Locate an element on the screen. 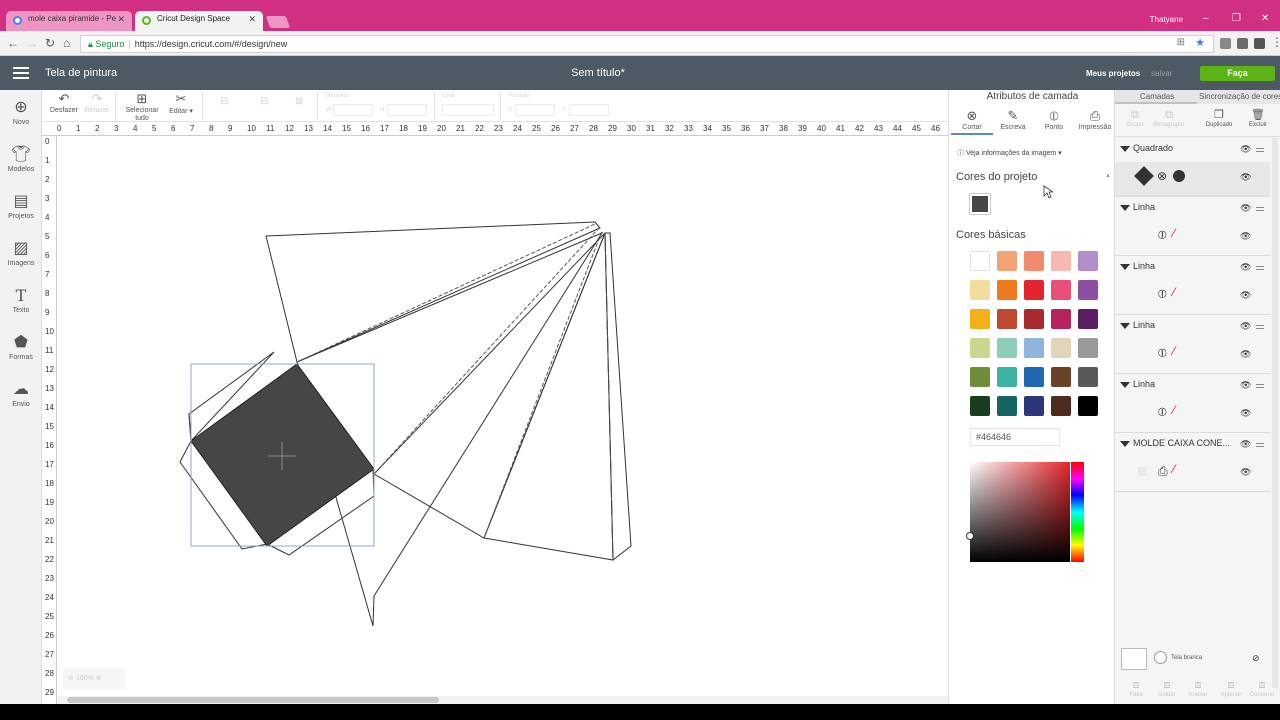  tab-color-sync: Sincronização de cores is located at coordinates (1239, 96).